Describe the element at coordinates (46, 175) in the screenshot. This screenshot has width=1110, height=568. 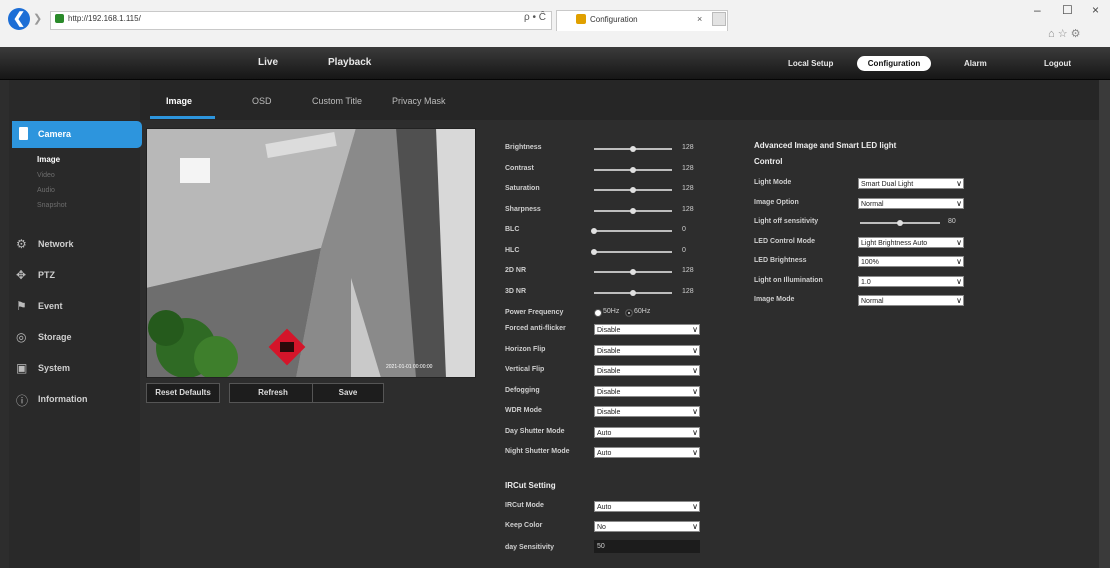
I see `sidebar-subitem-video: Video` at that location.